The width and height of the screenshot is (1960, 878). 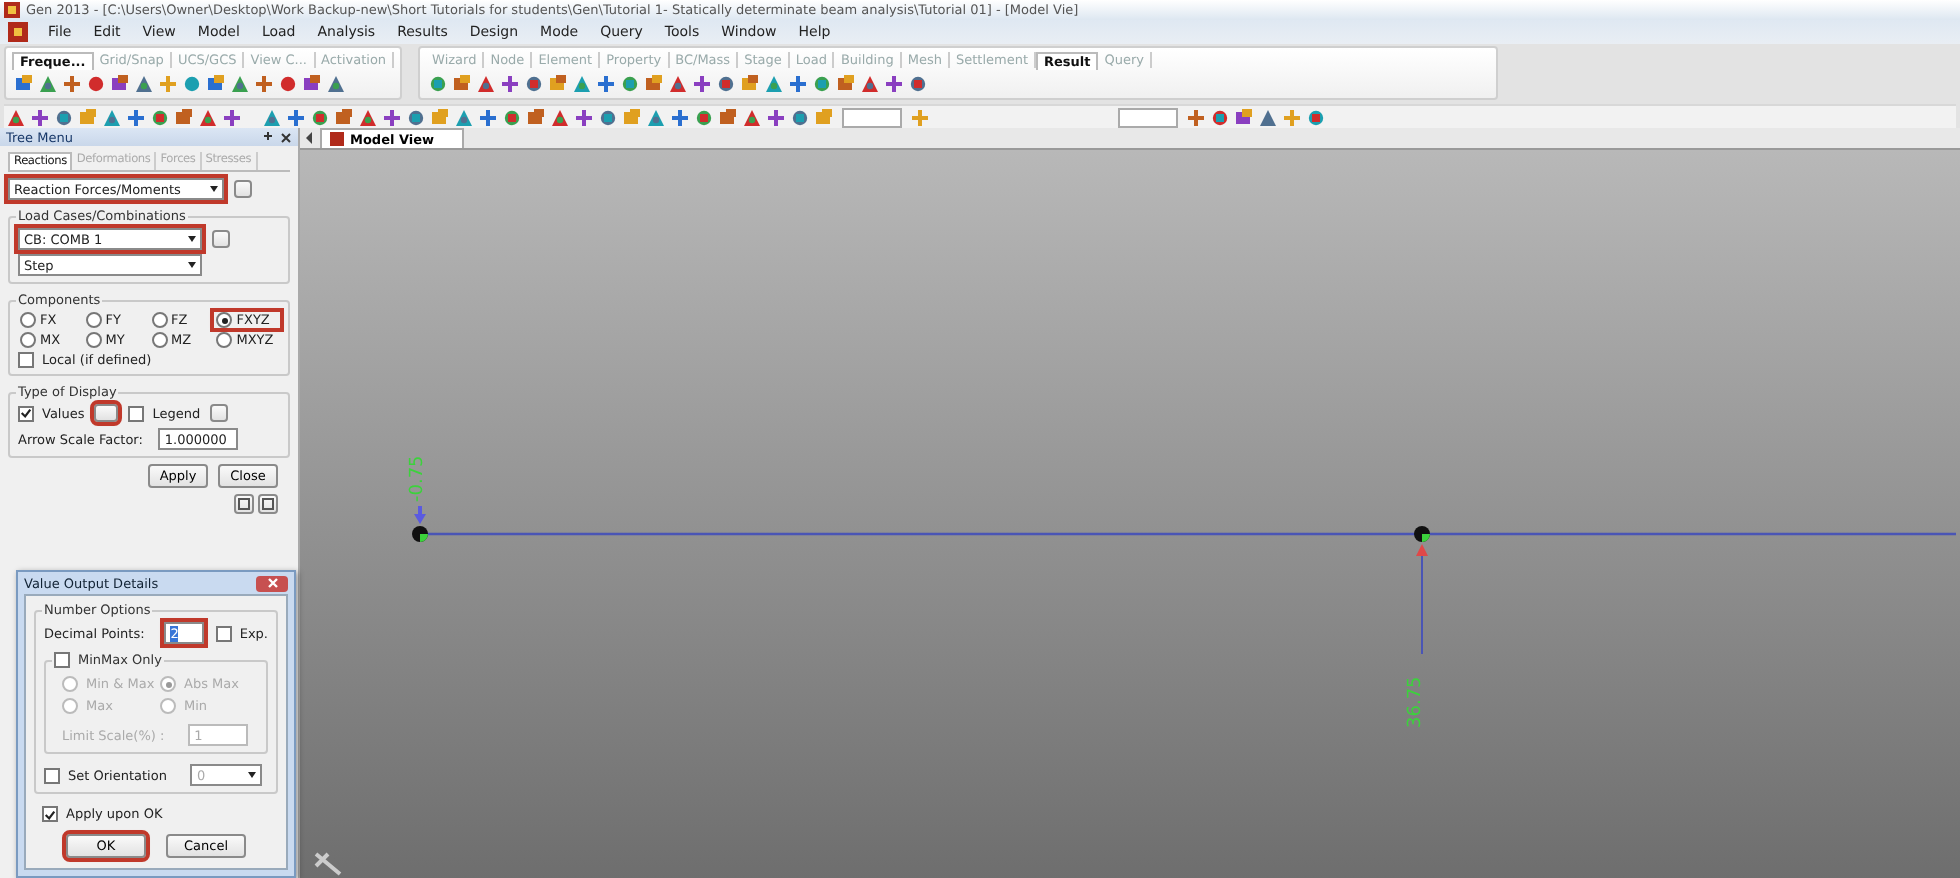 I want to click on pin-close-icon, so click(x=278, y=137).